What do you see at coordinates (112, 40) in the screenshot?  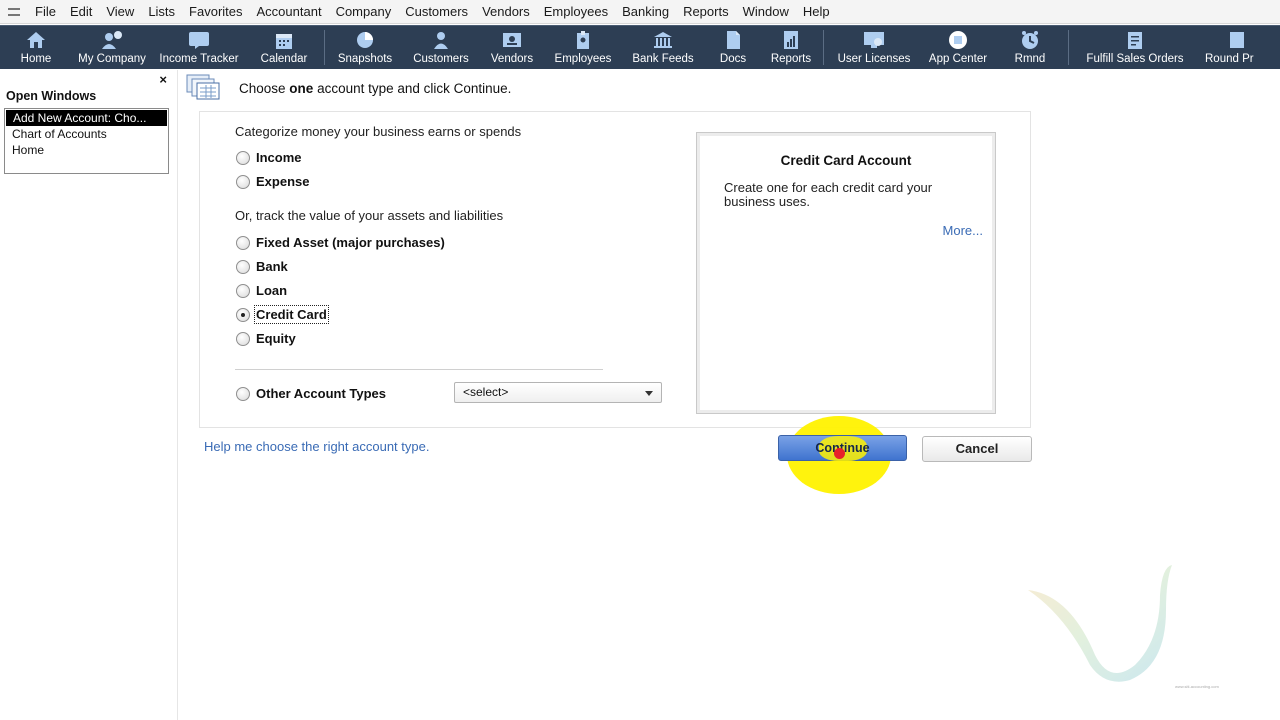 I see `my-company-icon` at bounding box center [112, 40].